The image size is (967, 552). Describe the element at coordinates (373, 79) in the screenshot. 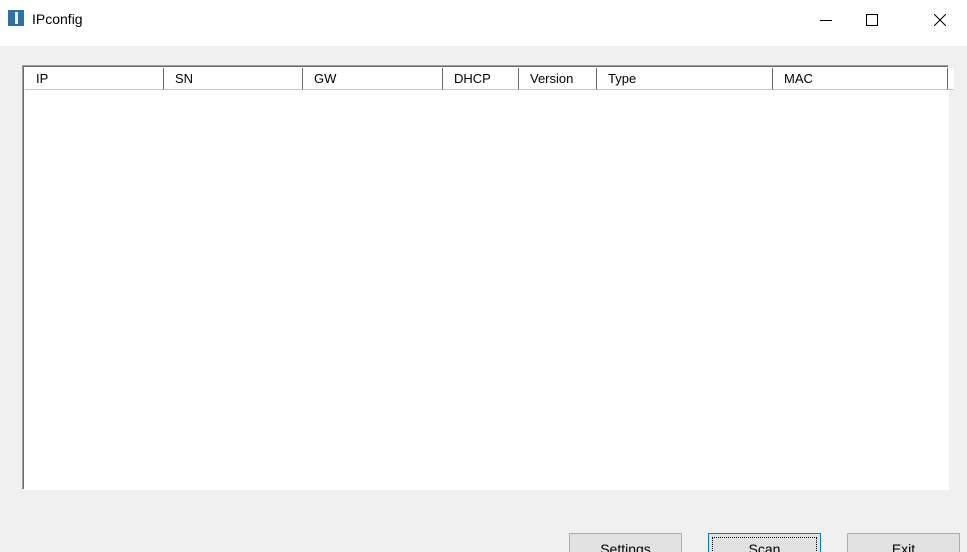

I see `column-header-gw: GW` at that location.